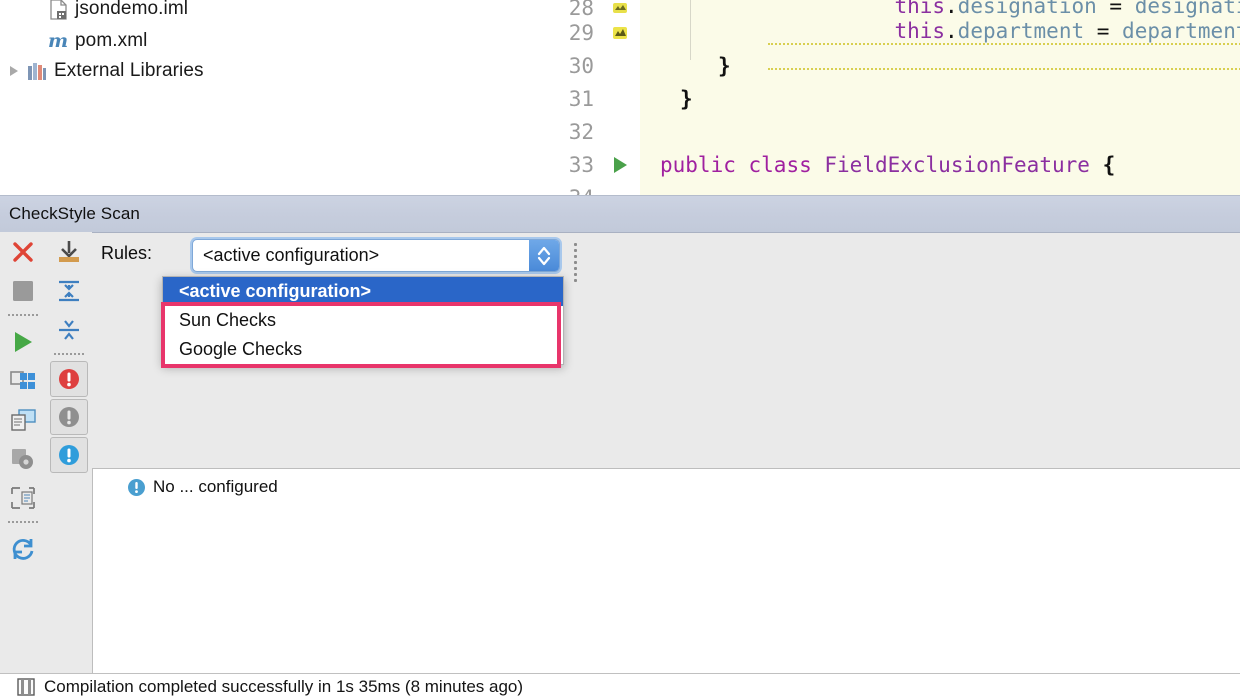  I want to click on toolbar-column-left, so click(23, 400).